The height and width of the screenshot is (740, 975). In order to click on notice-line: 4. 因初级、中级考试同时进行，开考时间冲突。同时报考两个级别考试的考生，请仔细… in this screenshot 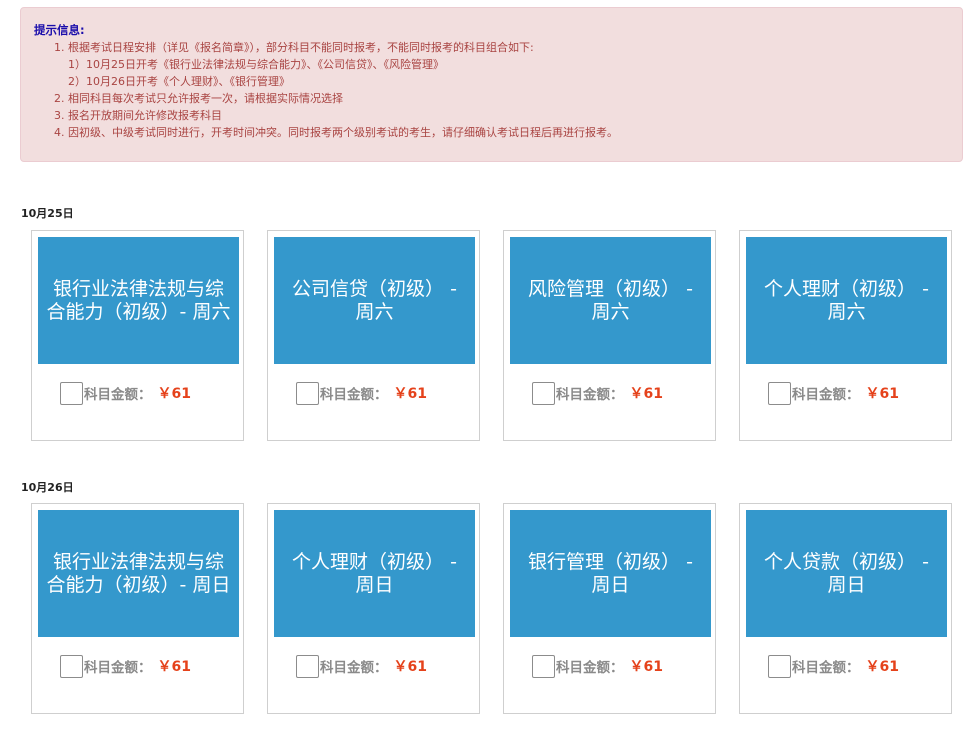, I will do `click(336, 132)`.